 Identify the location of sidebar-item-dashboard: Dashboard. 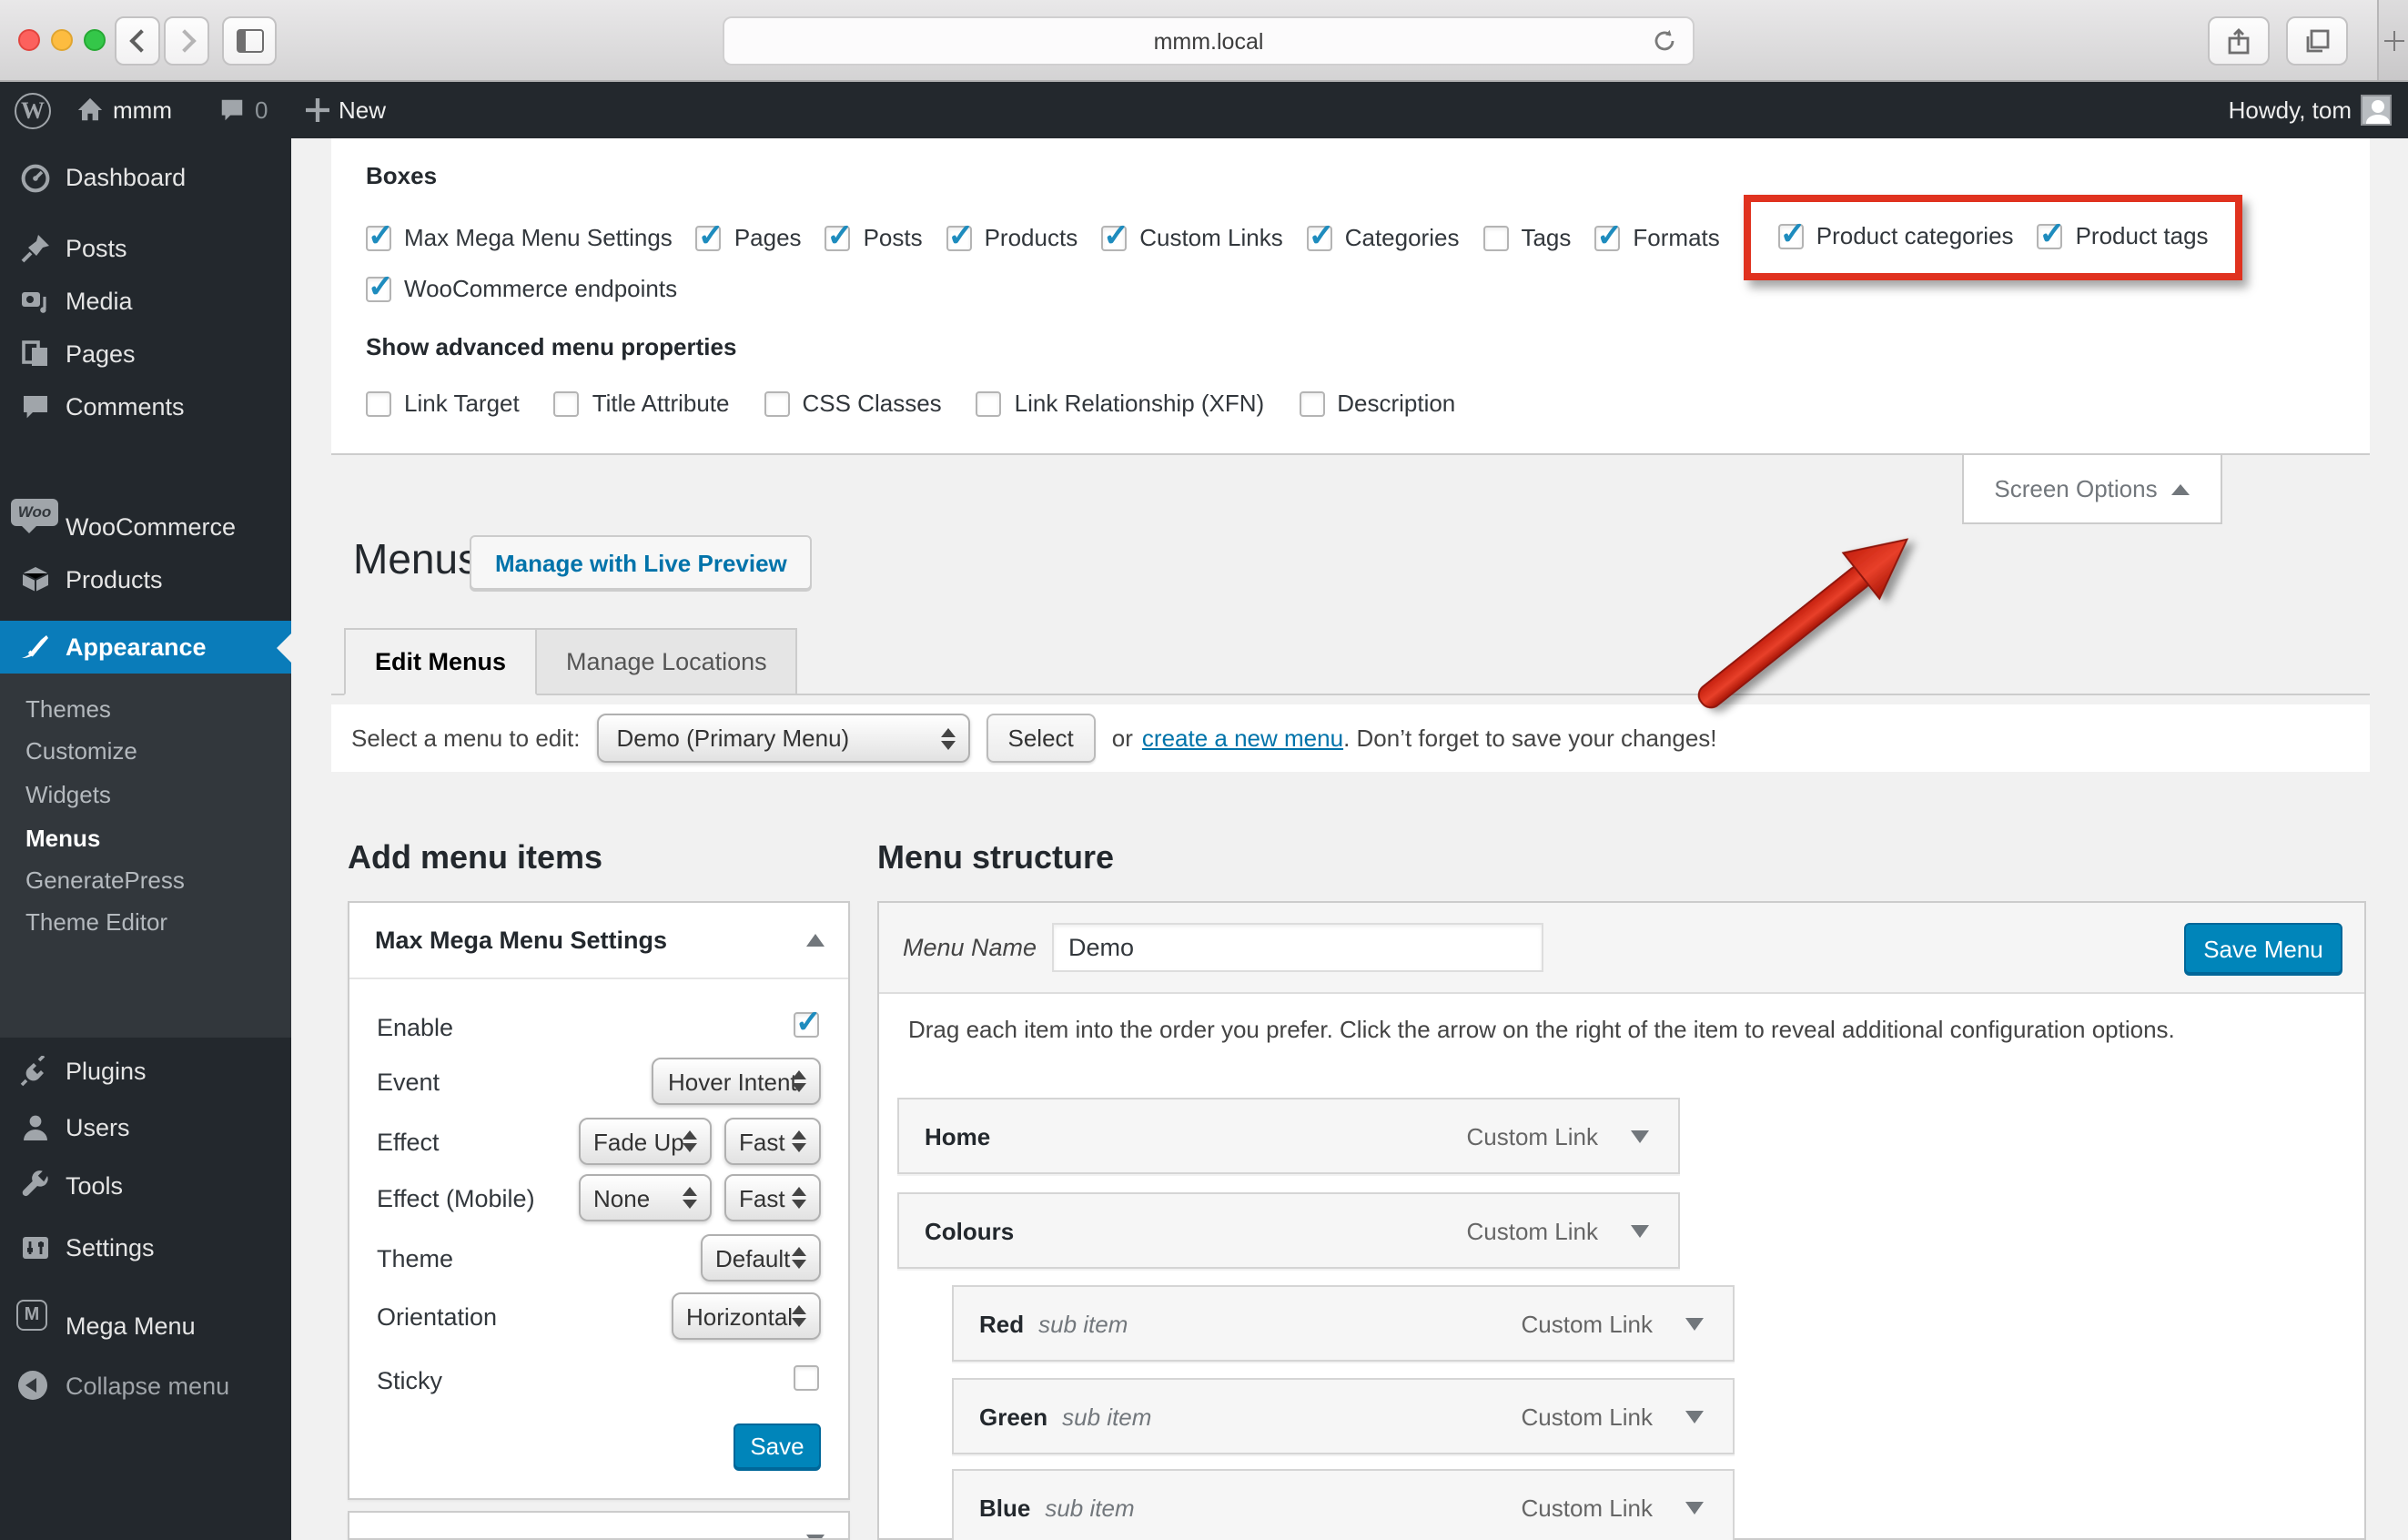
(145, 176).